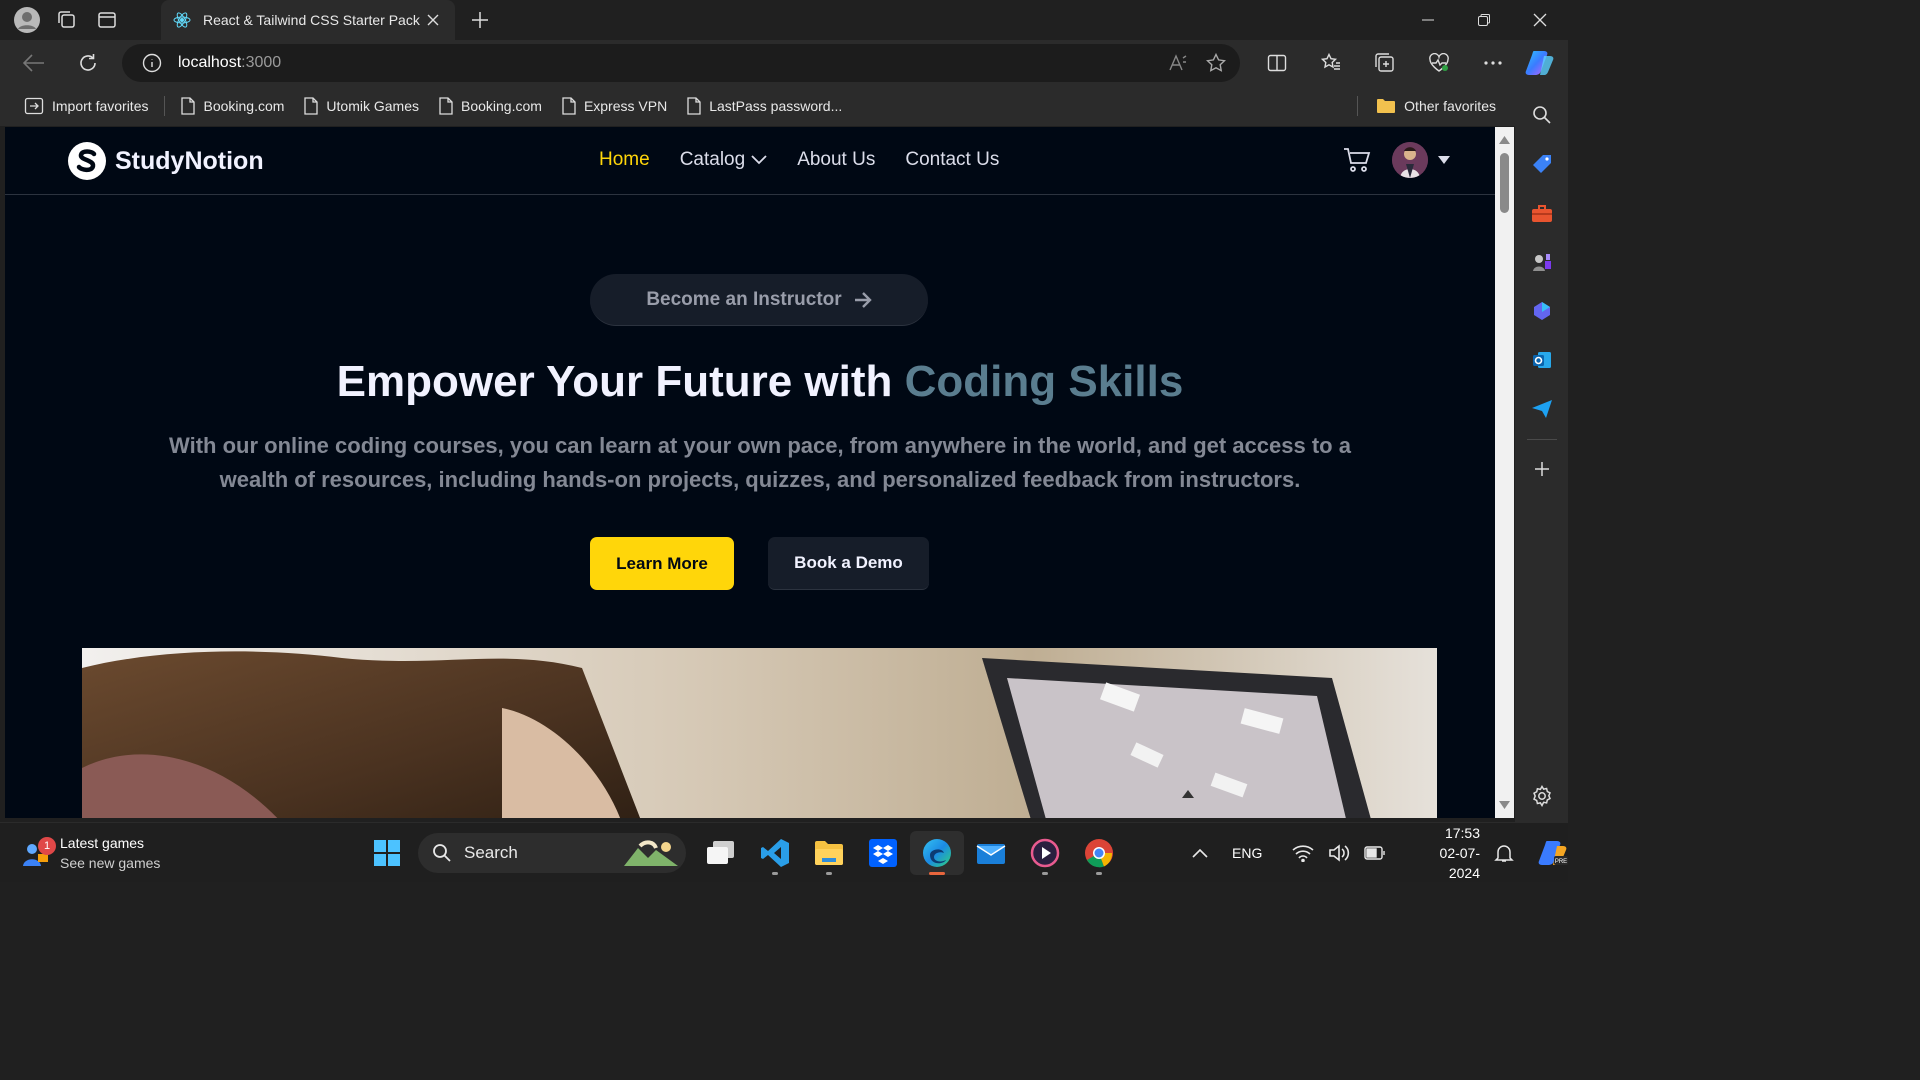 This screenshot has width=1920, height=1080. Describe the element at coordinates (1445, 853) in the screenshot. I see `clock: 17:53 02-07-2024` at that location.